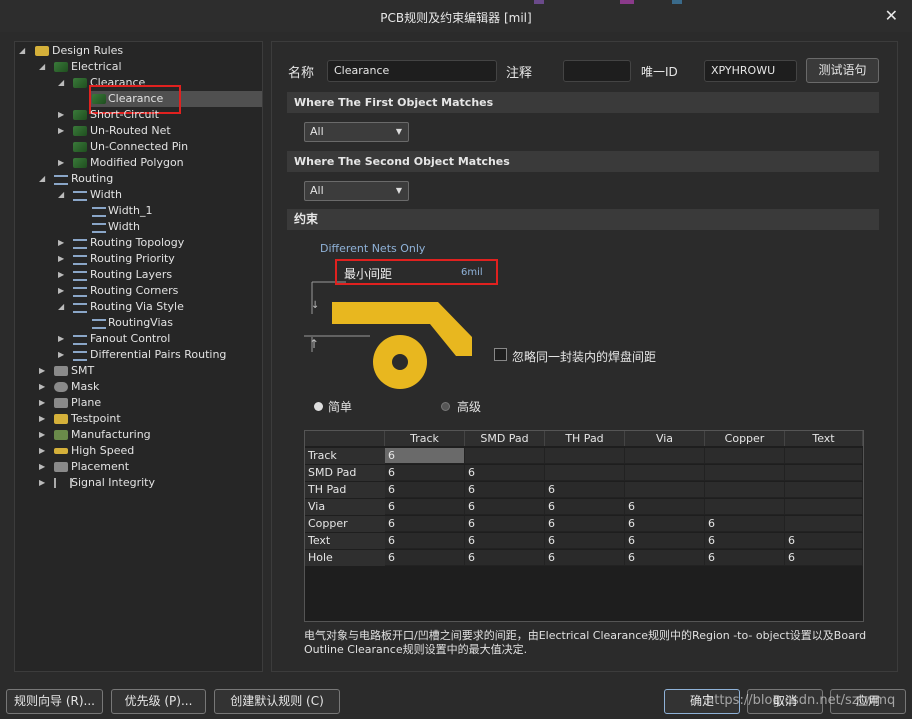  I want to click on tree-item-plane: ▶ Plane, so click(138, 403).